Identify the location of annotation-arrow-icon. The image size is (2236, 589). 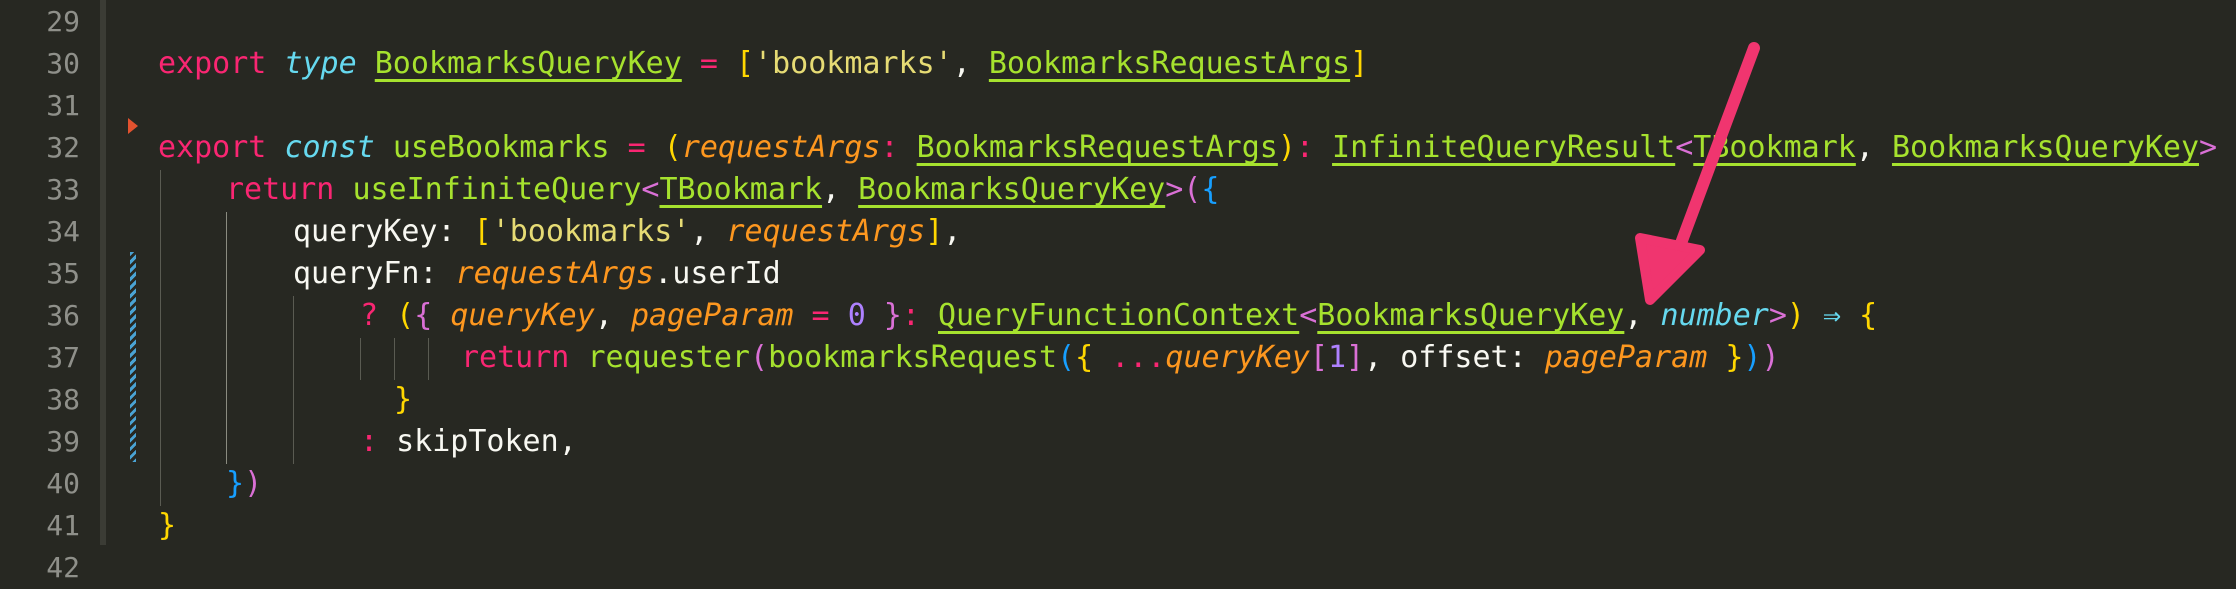
(1697, 173).